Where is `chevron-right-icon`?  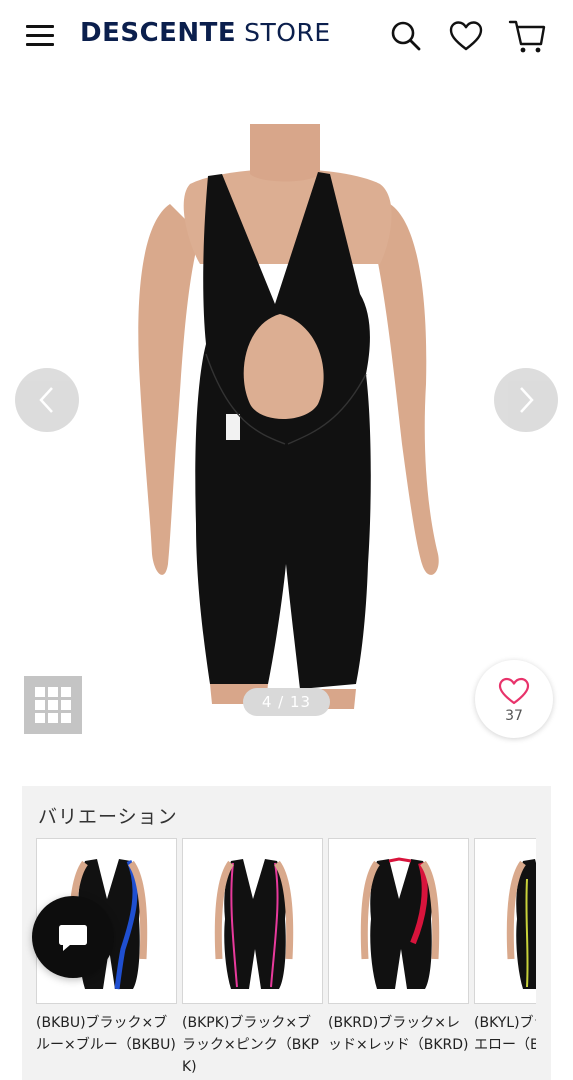
chevron-right-icon is located at coordinates (527, 400).